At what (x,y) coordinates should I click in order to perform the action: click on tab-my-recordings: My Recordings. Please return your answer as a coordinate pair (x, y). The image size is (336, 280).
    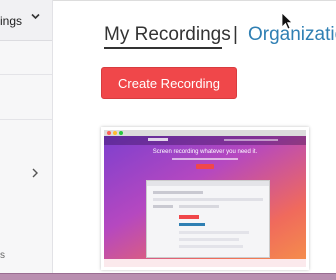
    Looking at the image, I should click on (167, 35).